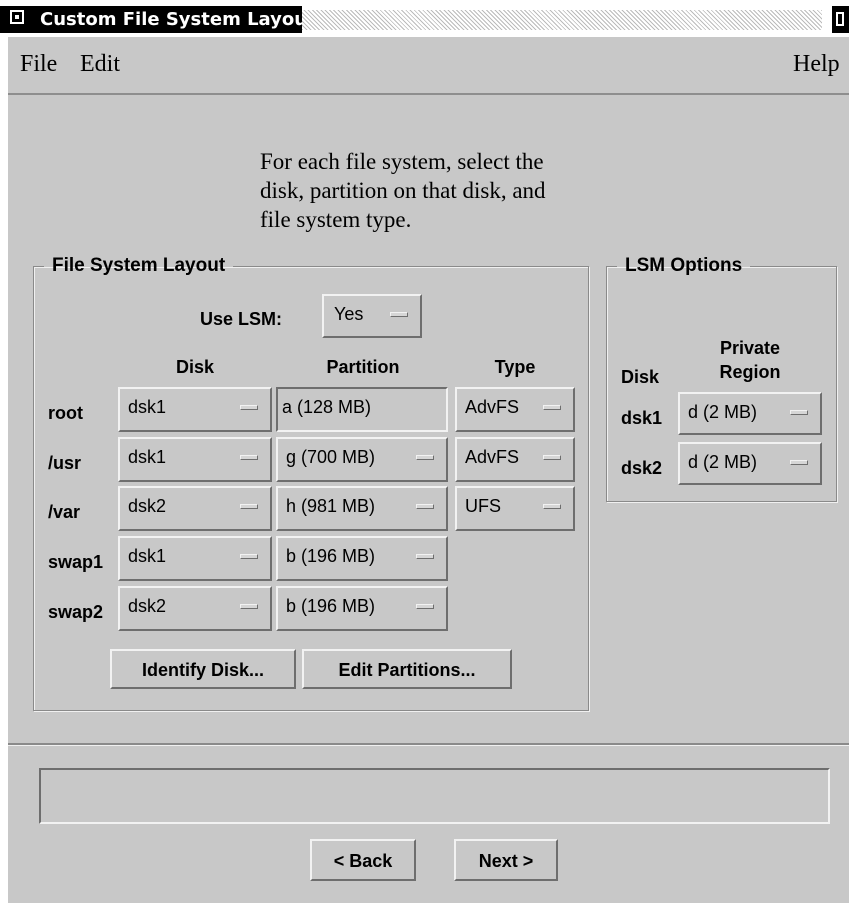  Describe the element at coordinates (428, 66) in the screenshot. I see `menu-bar: File Edit Help` at that location.